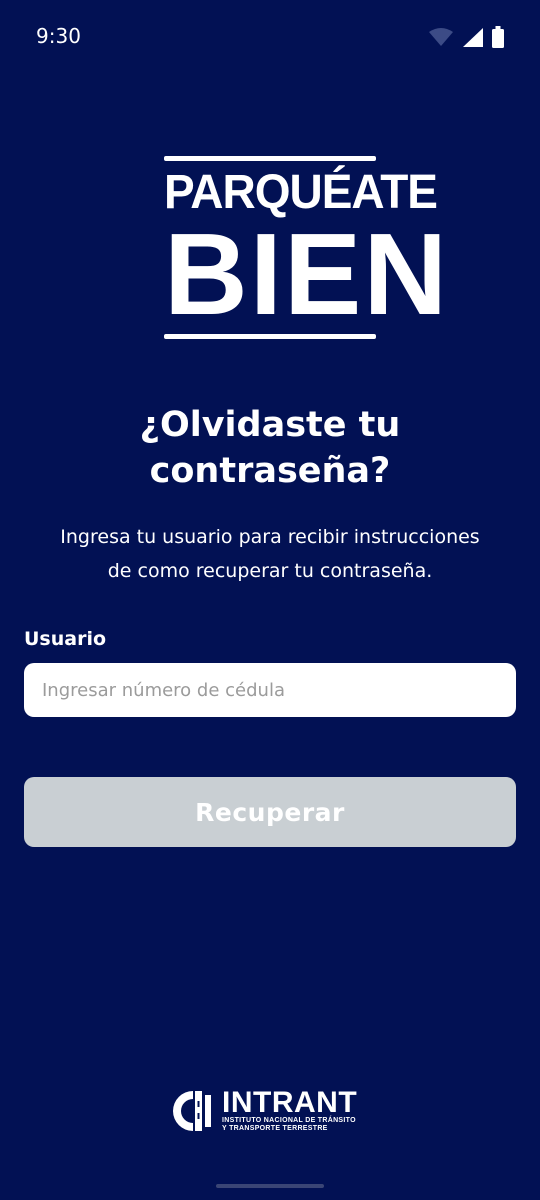 This screenshot has width=540, height=1200. I want to click on recuperar-button: Recuperar, so click(270, 812).